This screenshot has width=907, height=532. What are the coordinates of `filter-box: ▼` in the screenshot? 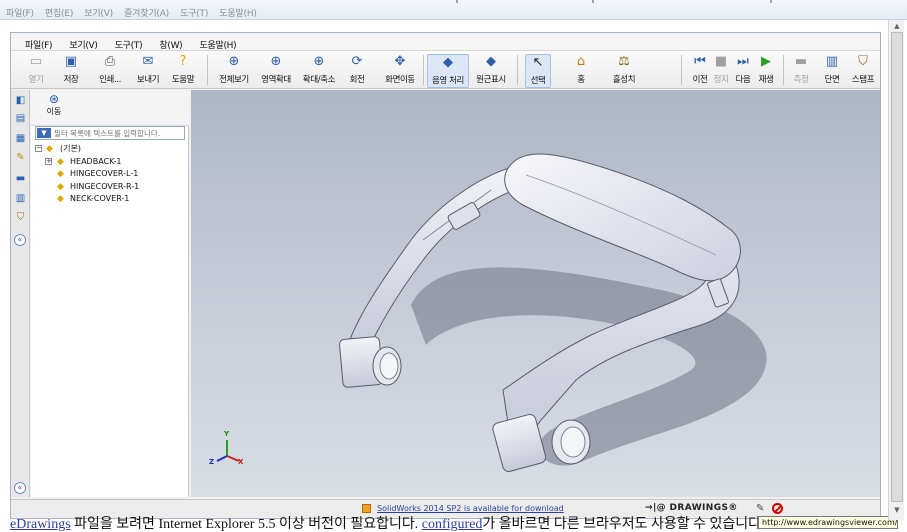 It's located at (110, 133).